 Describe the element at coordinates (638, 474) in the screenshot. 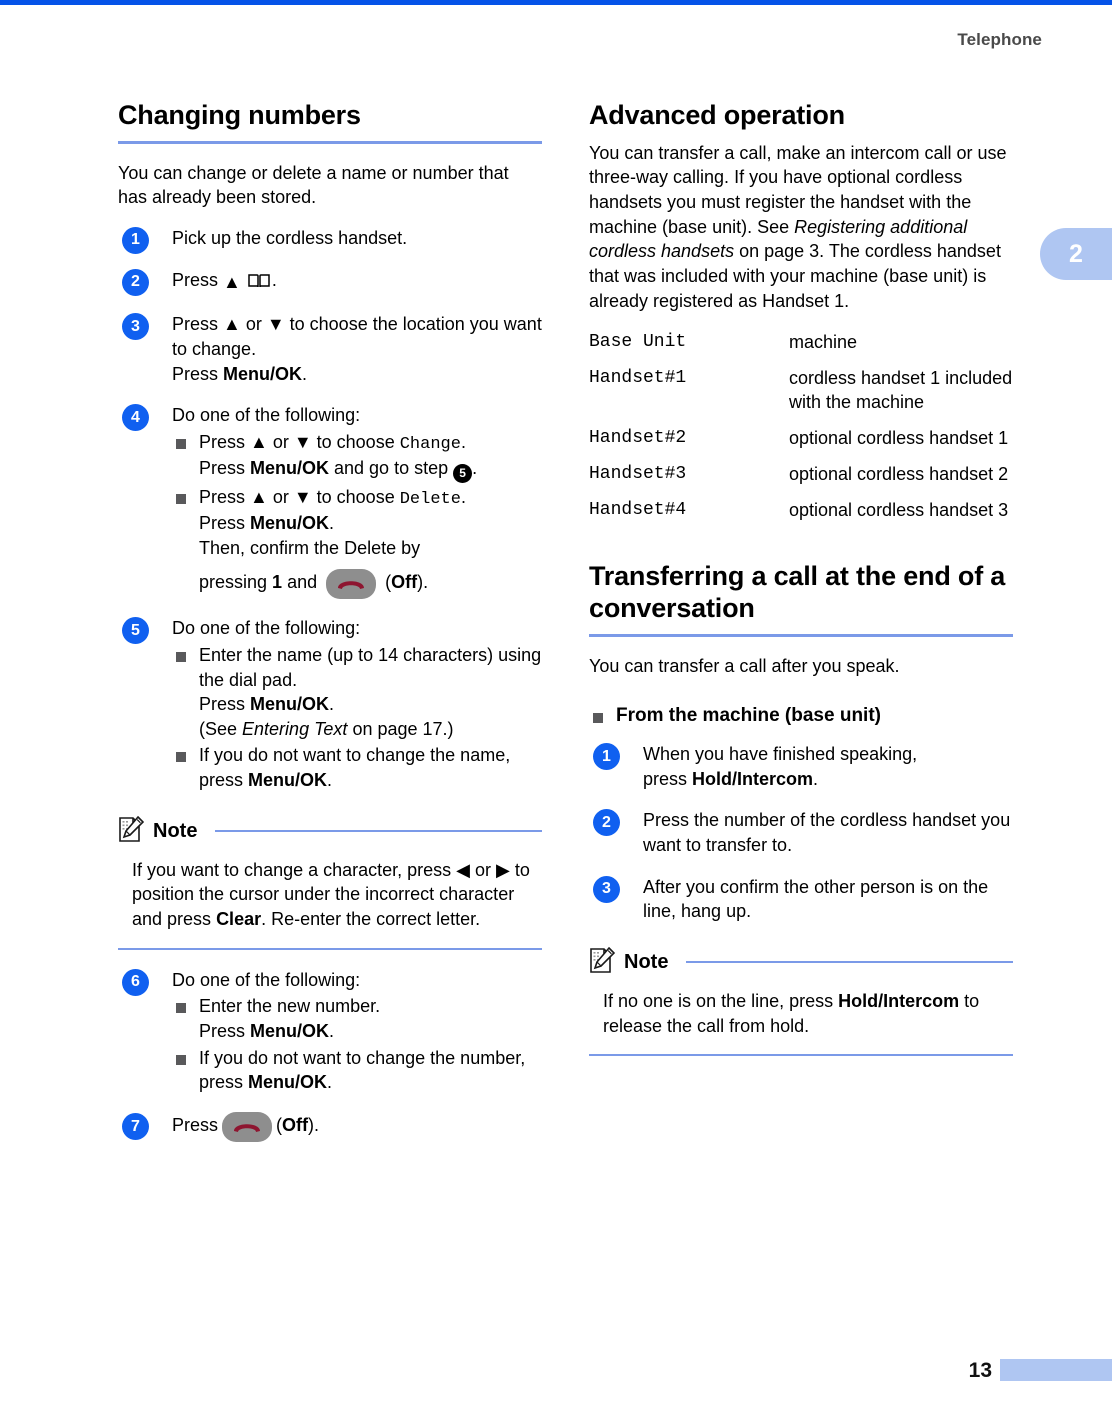

I see `table-cell-term: Handset#3` at that location.